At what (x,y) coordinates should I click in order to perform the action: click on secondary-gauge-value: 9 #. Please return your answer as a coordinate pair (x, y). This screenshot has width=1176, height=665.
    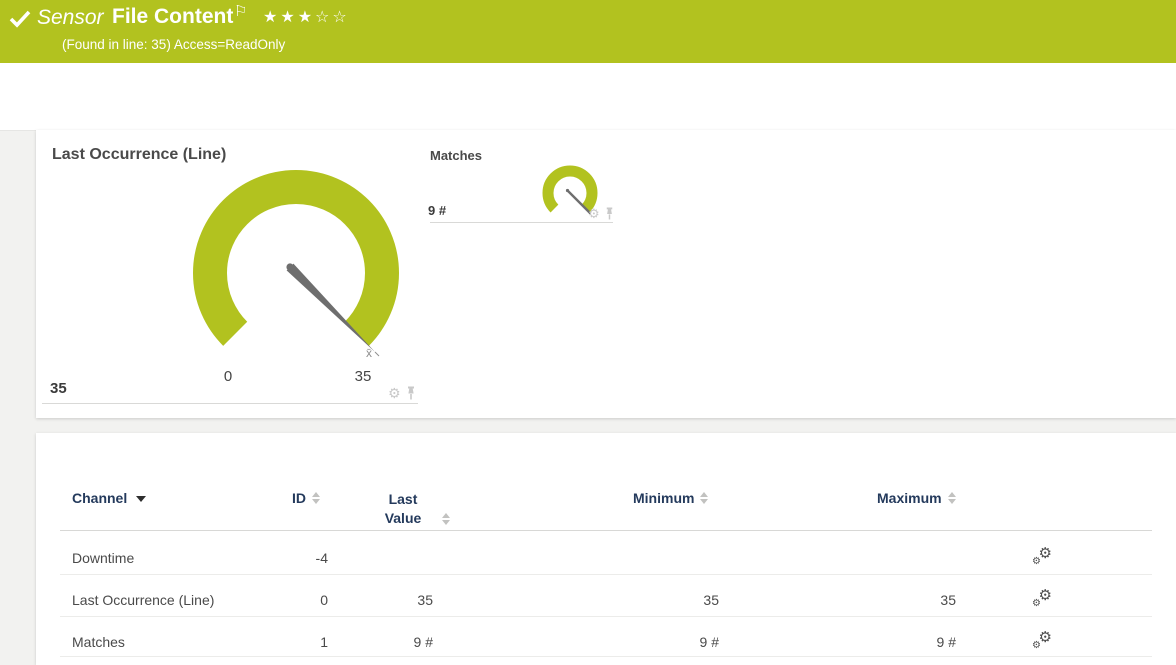
    Looking at the image, I should click on (437, 210).